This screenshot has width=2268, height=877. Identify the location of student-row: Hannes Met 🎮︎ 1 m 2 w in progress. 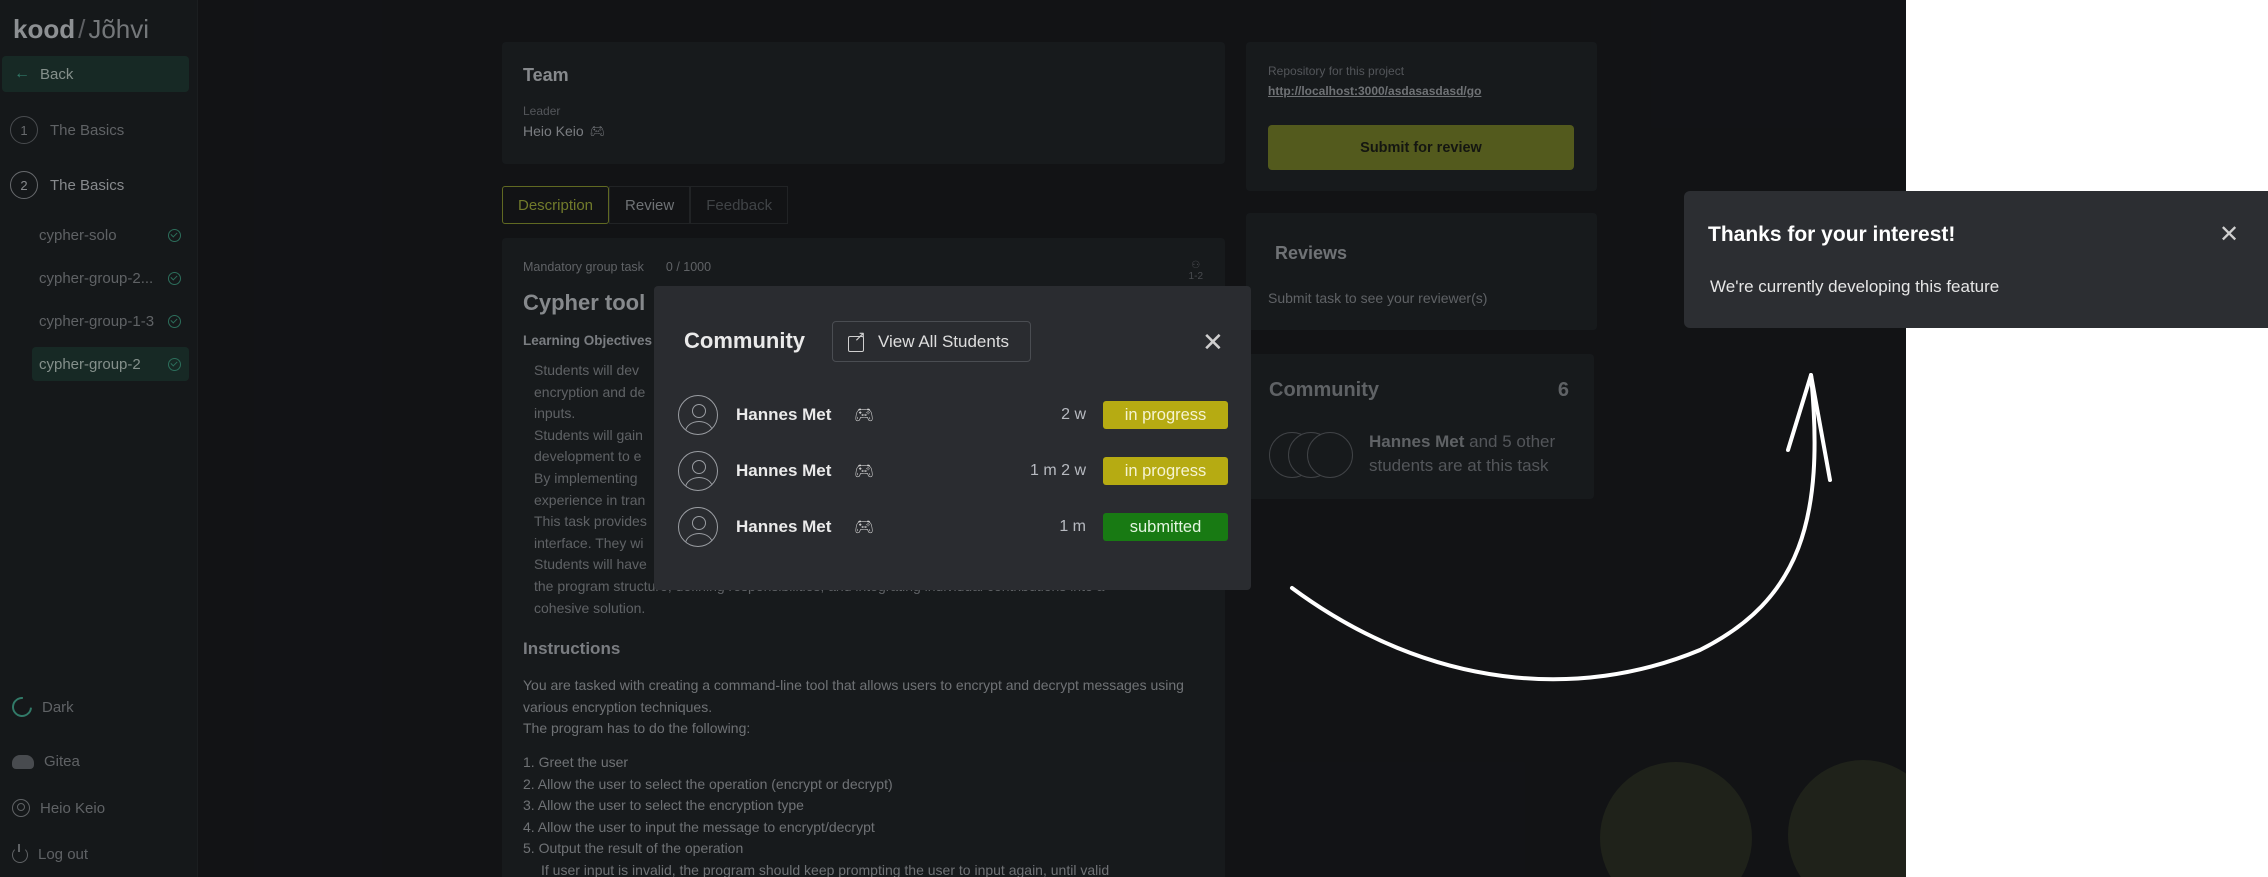
(953, 471).